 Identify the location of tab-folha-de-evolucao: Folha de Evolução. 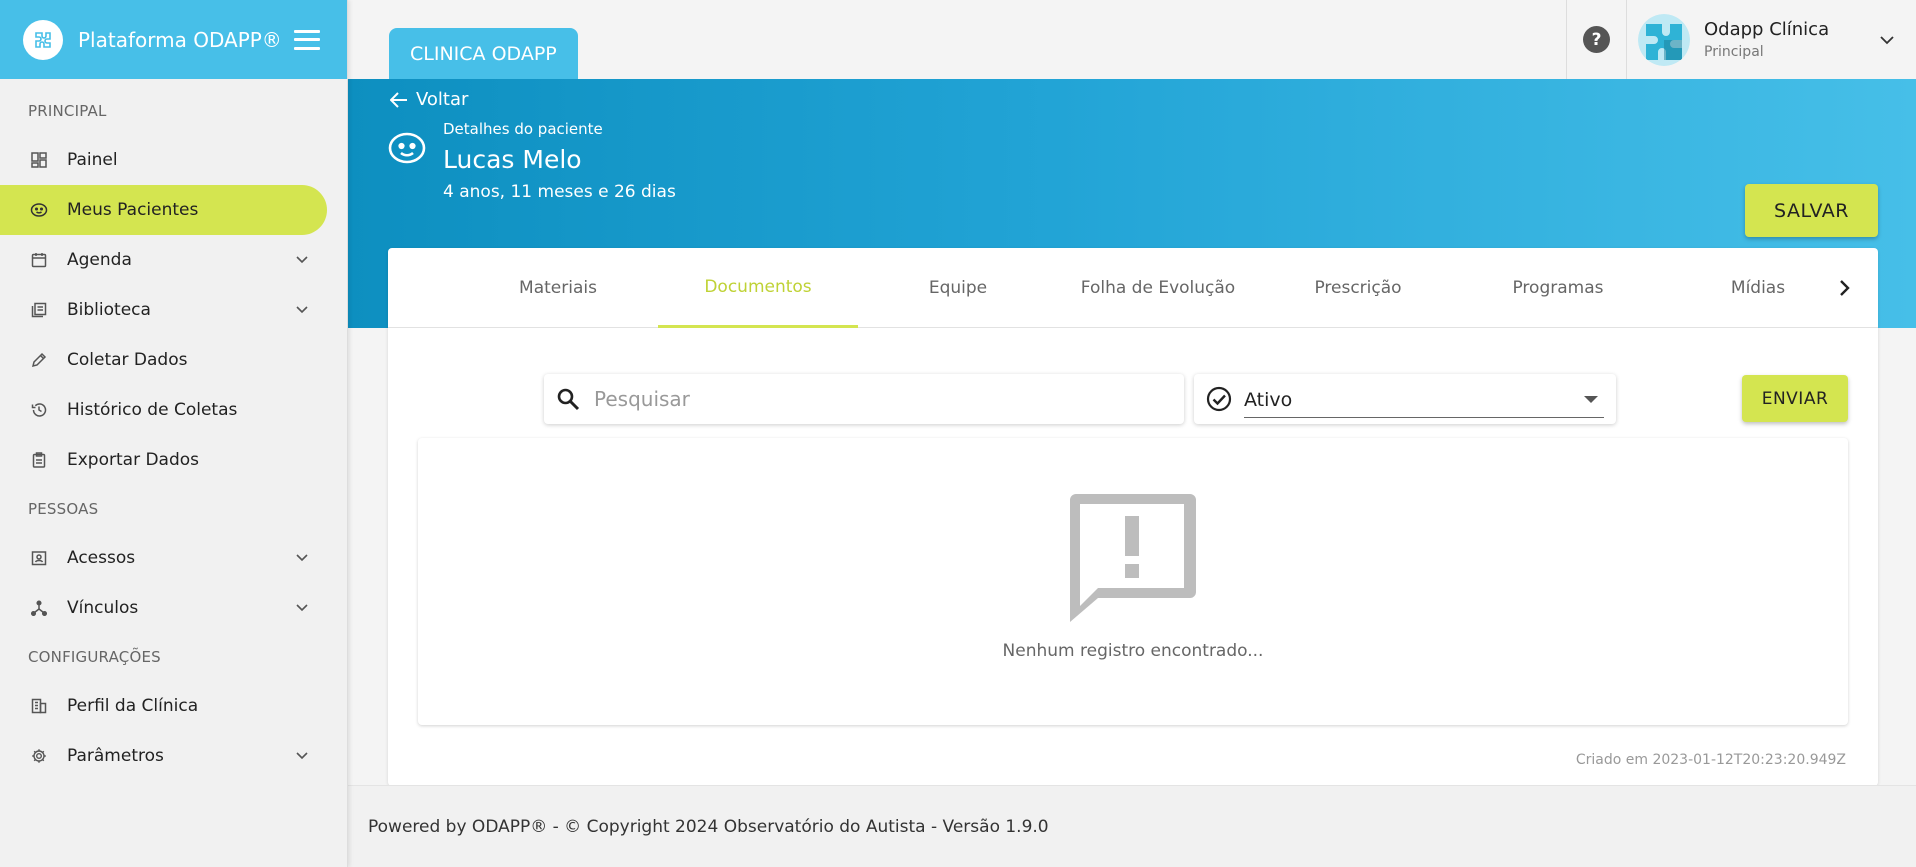
(1158, 288).